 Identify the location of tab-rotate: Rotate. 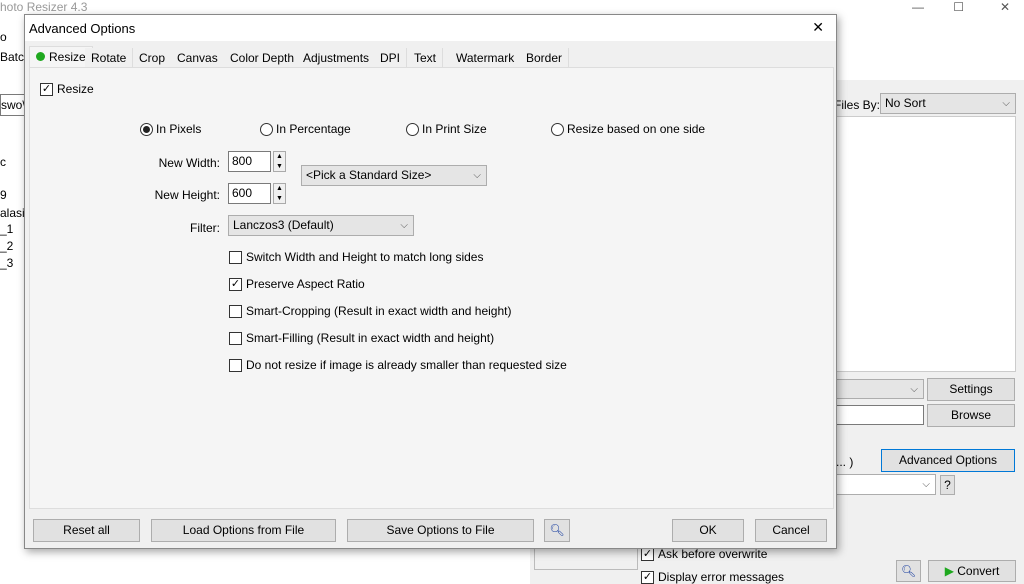
(109, 58).